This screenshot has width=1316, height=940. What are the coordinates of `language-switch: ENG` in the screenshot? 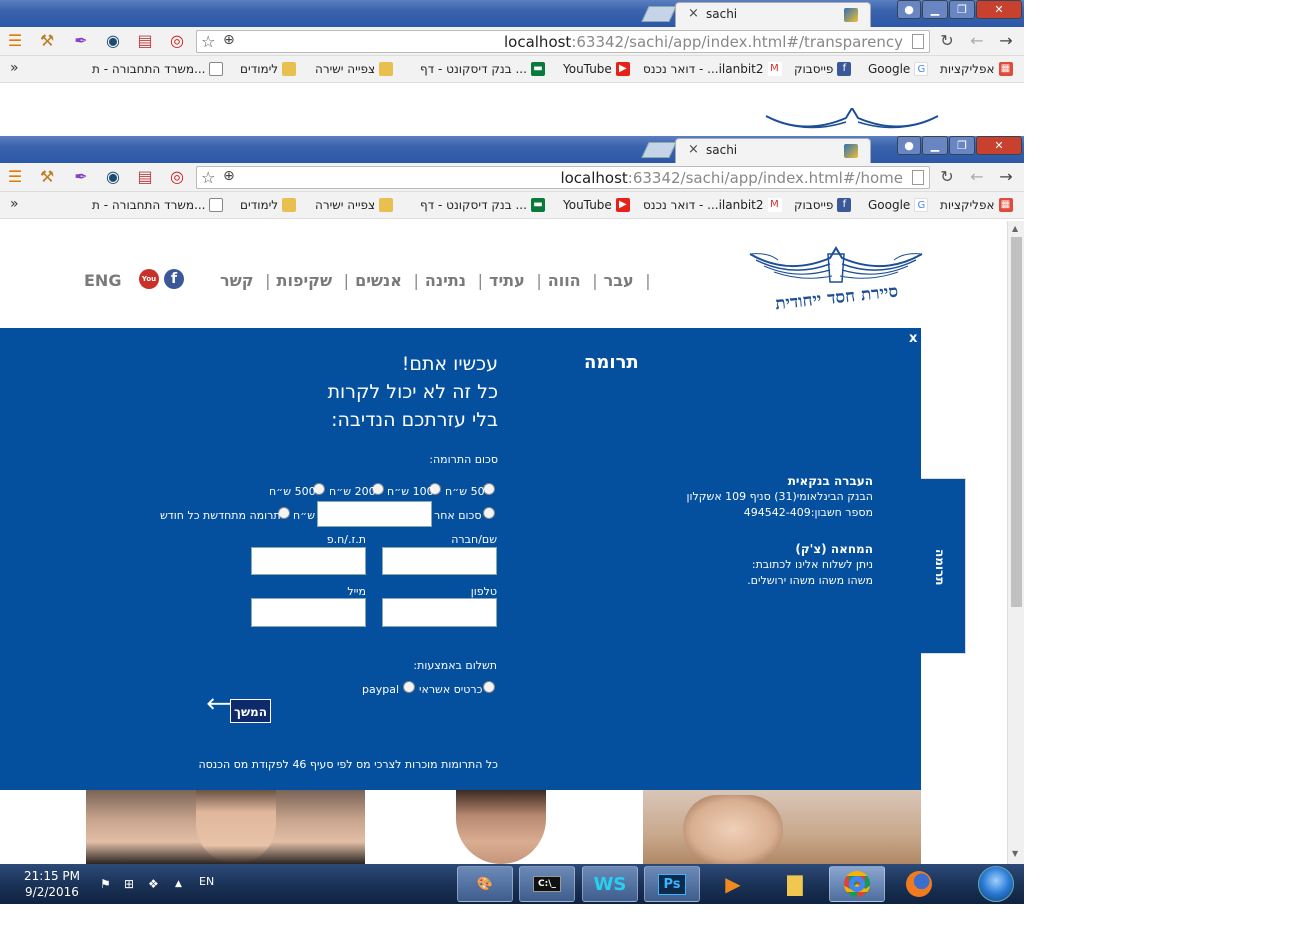 It's located at (102, 280).